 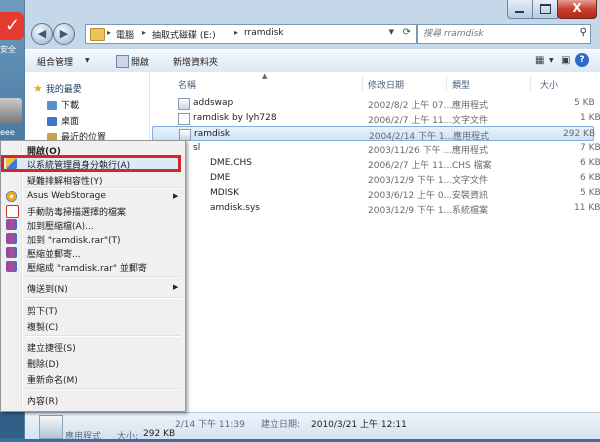 I want to click on menu-item-compress-rar-email: 壓縮成 "ramdisk.rar" 並郵寄, so click(x=87, y=267).